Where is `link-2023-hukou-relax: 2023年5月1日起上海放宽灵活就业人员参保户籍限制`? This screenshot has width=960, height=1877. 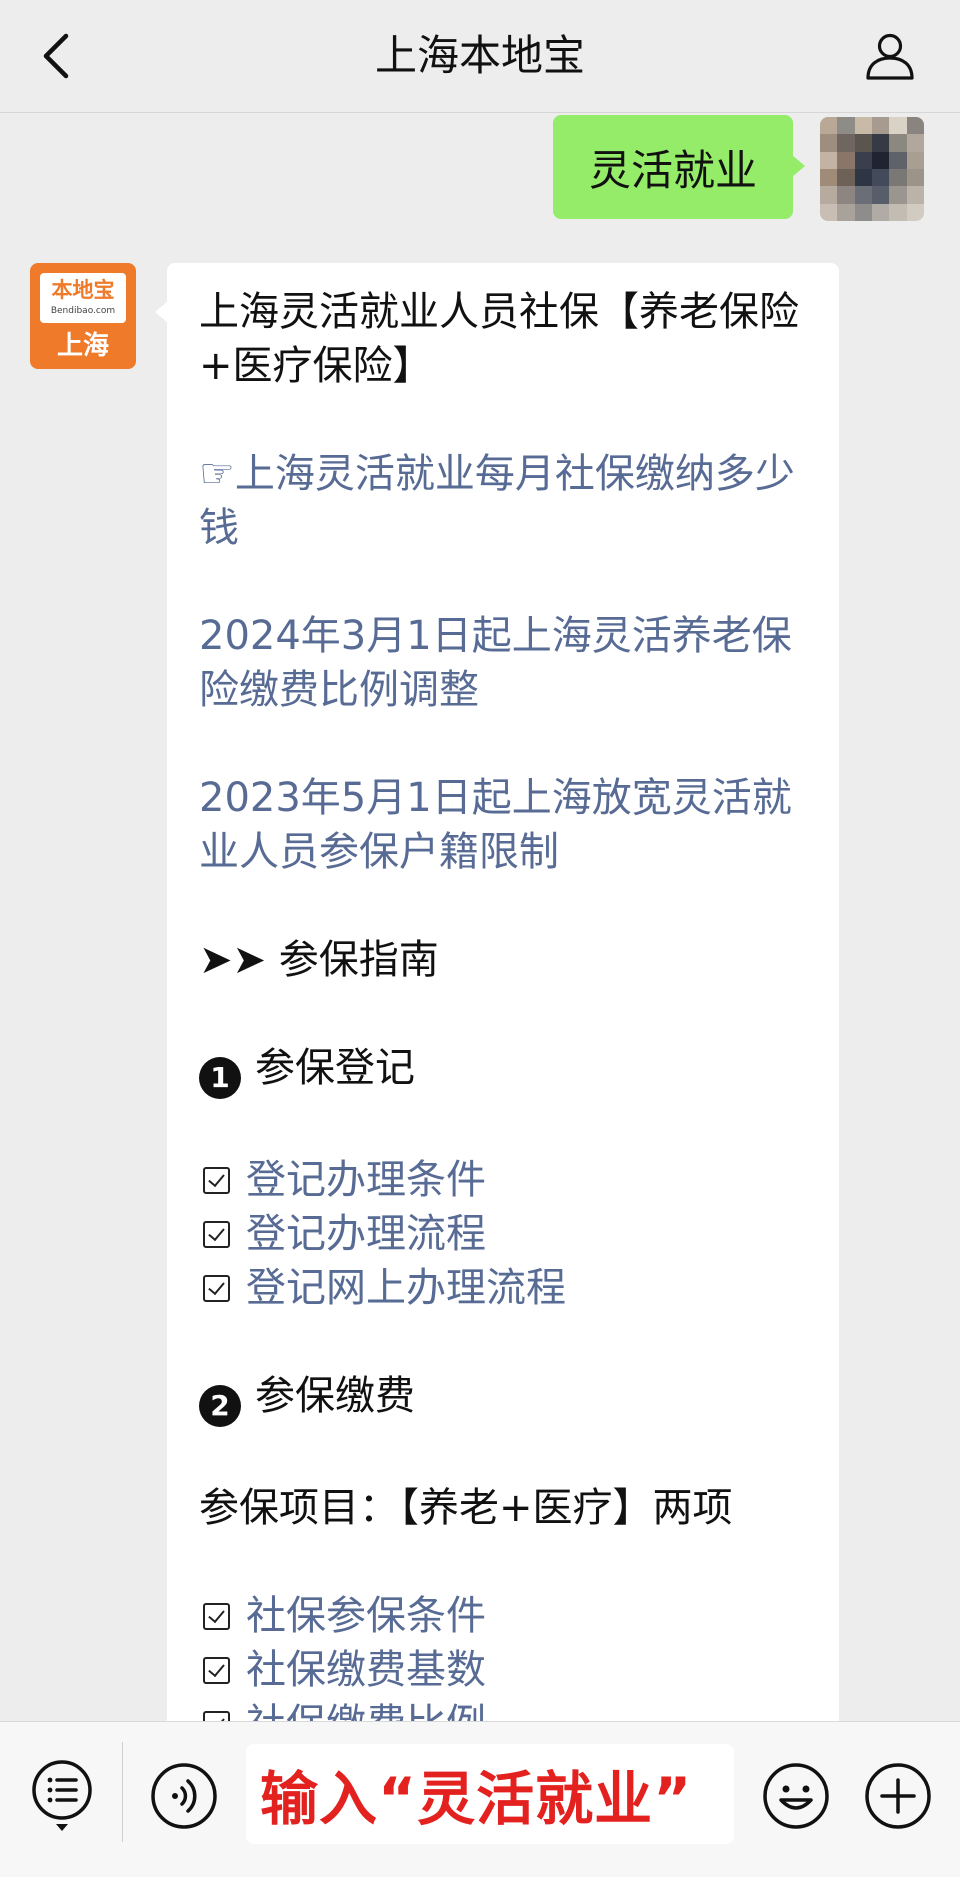
link-2023-hukou-relax: 2023年5月1日起上海放宽灵活就业人员参保户籍限制 is located at coordinates (504, 825).